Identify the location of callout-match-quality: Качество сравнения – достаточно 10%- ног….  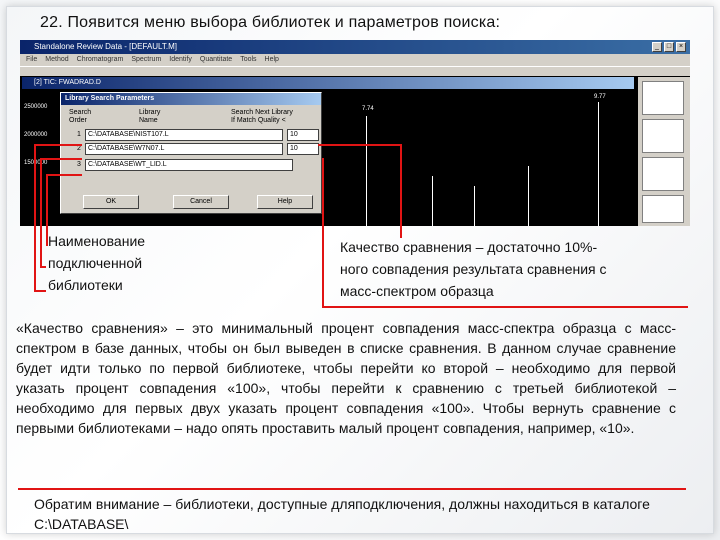
(473, 269).